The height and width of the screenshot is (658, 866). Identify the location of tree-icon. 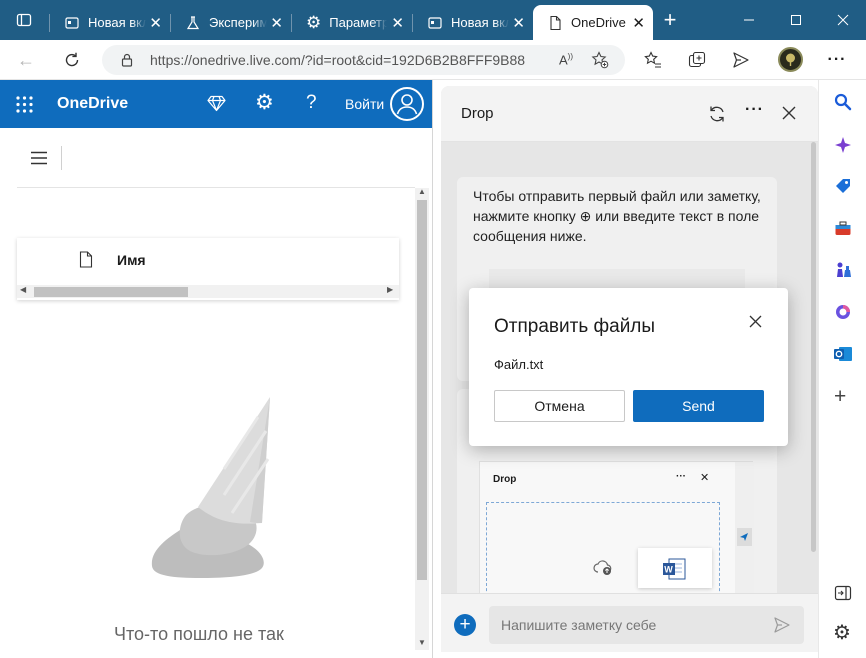
(790, 59).